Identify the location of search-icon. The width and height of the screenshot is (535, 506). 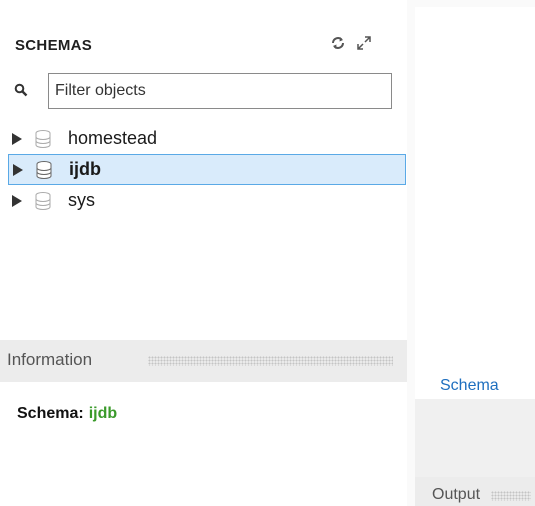
(21, 90).